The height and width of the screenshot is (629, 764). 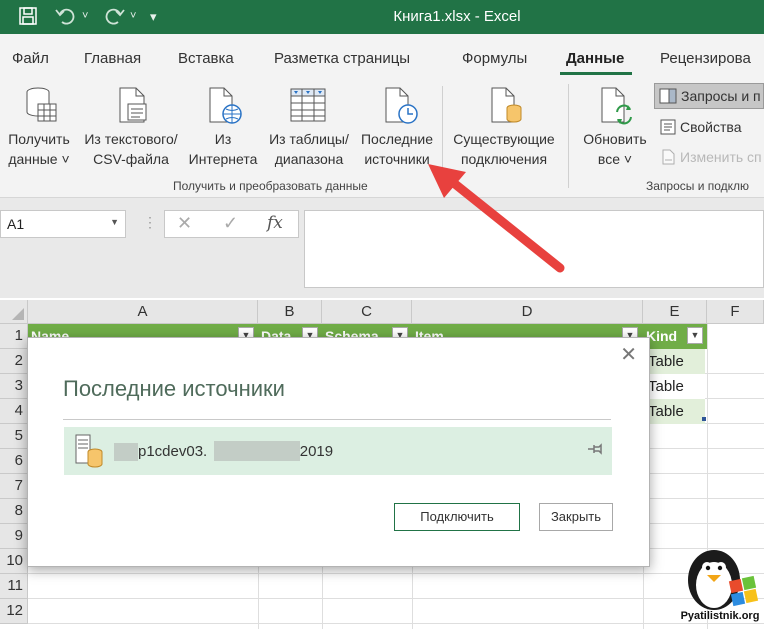 I want to click on refresh-all-button: Обновить все ˅, so click(x=615, y=128).